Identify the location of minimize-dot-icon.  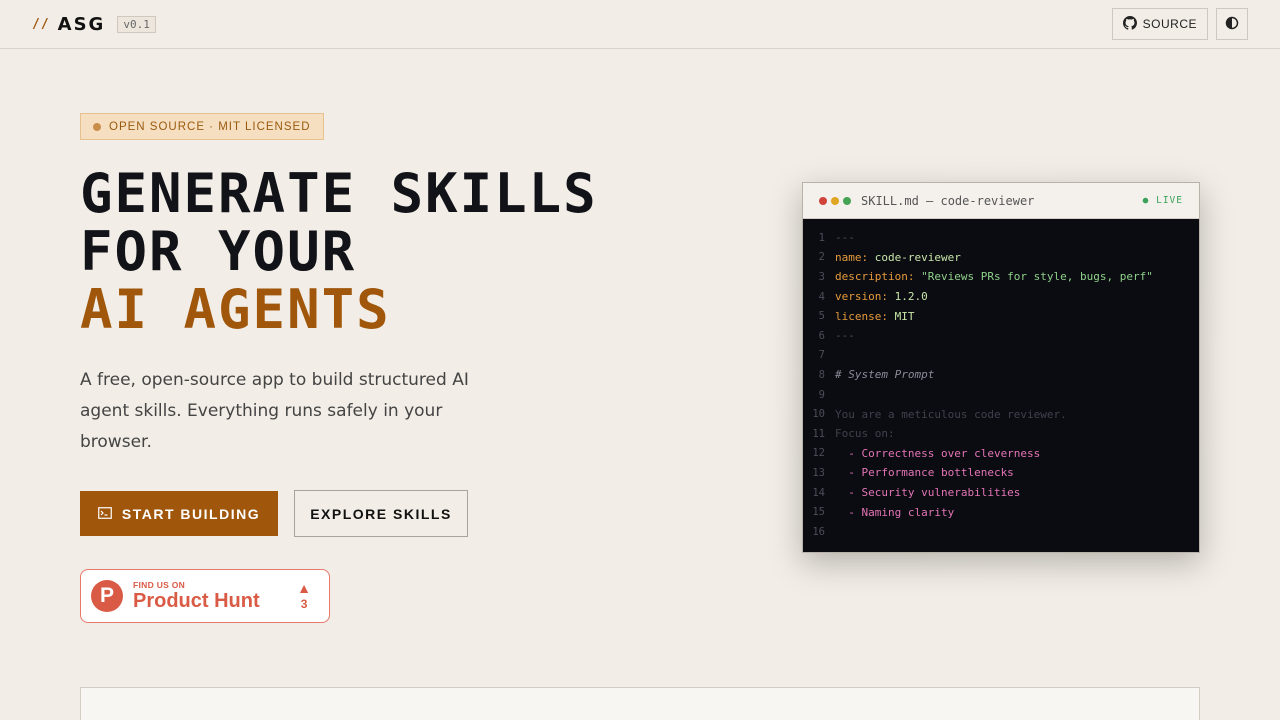
(835, 200).